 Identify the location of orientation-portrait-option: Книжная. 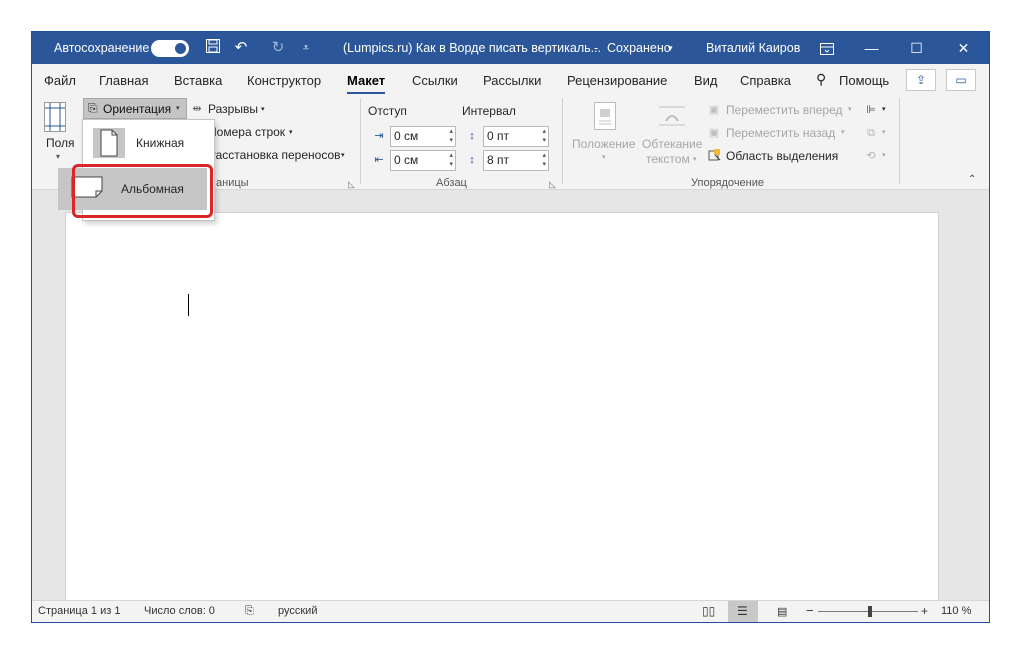
(148, 143).